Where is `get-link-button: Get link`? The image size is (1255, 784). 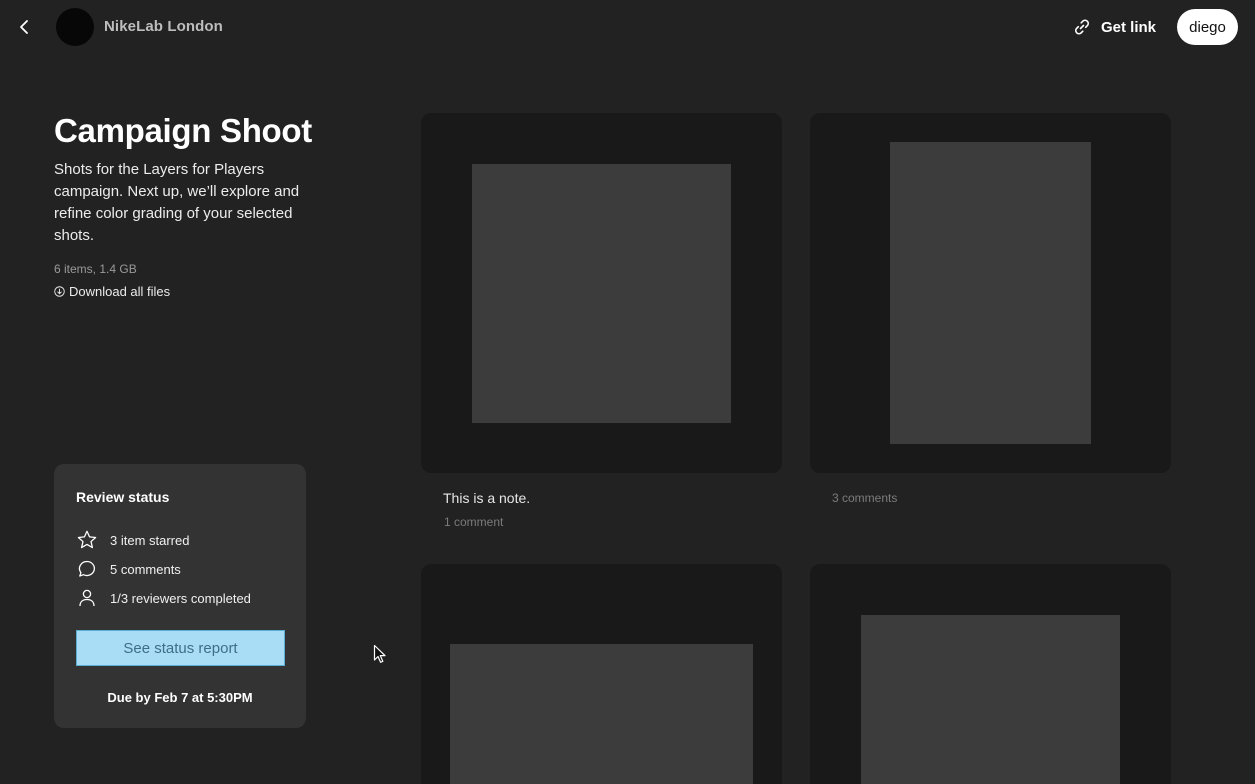 get-link-button: Get link is located at coordinates (1114, 27).